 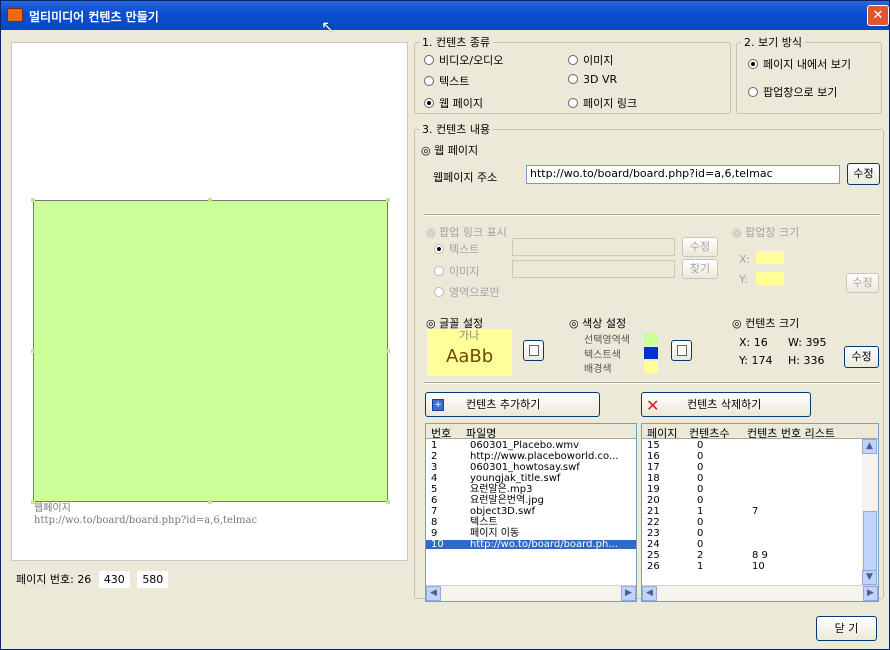 What do you see at coordinates (846, 628) in the screenshot?
I see `close-button: 닫 기` at bounding box center [846, 628].